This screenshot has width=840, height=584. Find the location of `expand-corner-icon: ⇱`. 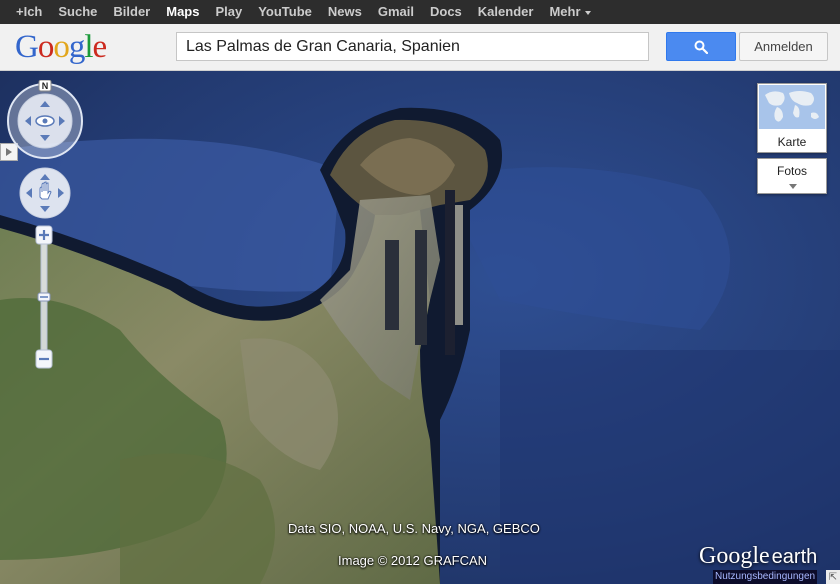

expand-corner-icon: ⇱ is located at coordinates (833, 577).